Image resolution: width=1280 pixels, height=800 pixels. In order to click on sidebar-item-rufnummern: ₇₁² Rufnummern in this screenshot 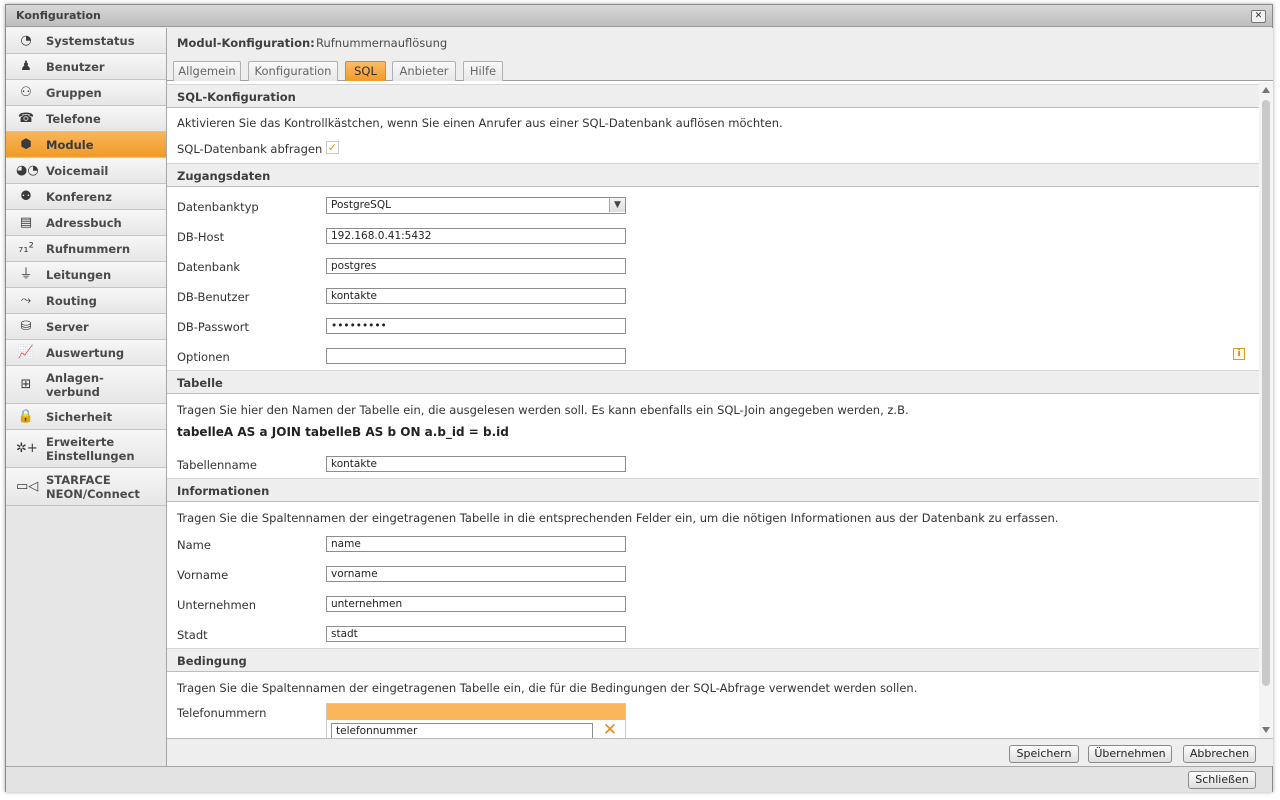, I will do `click(86, 249)`.